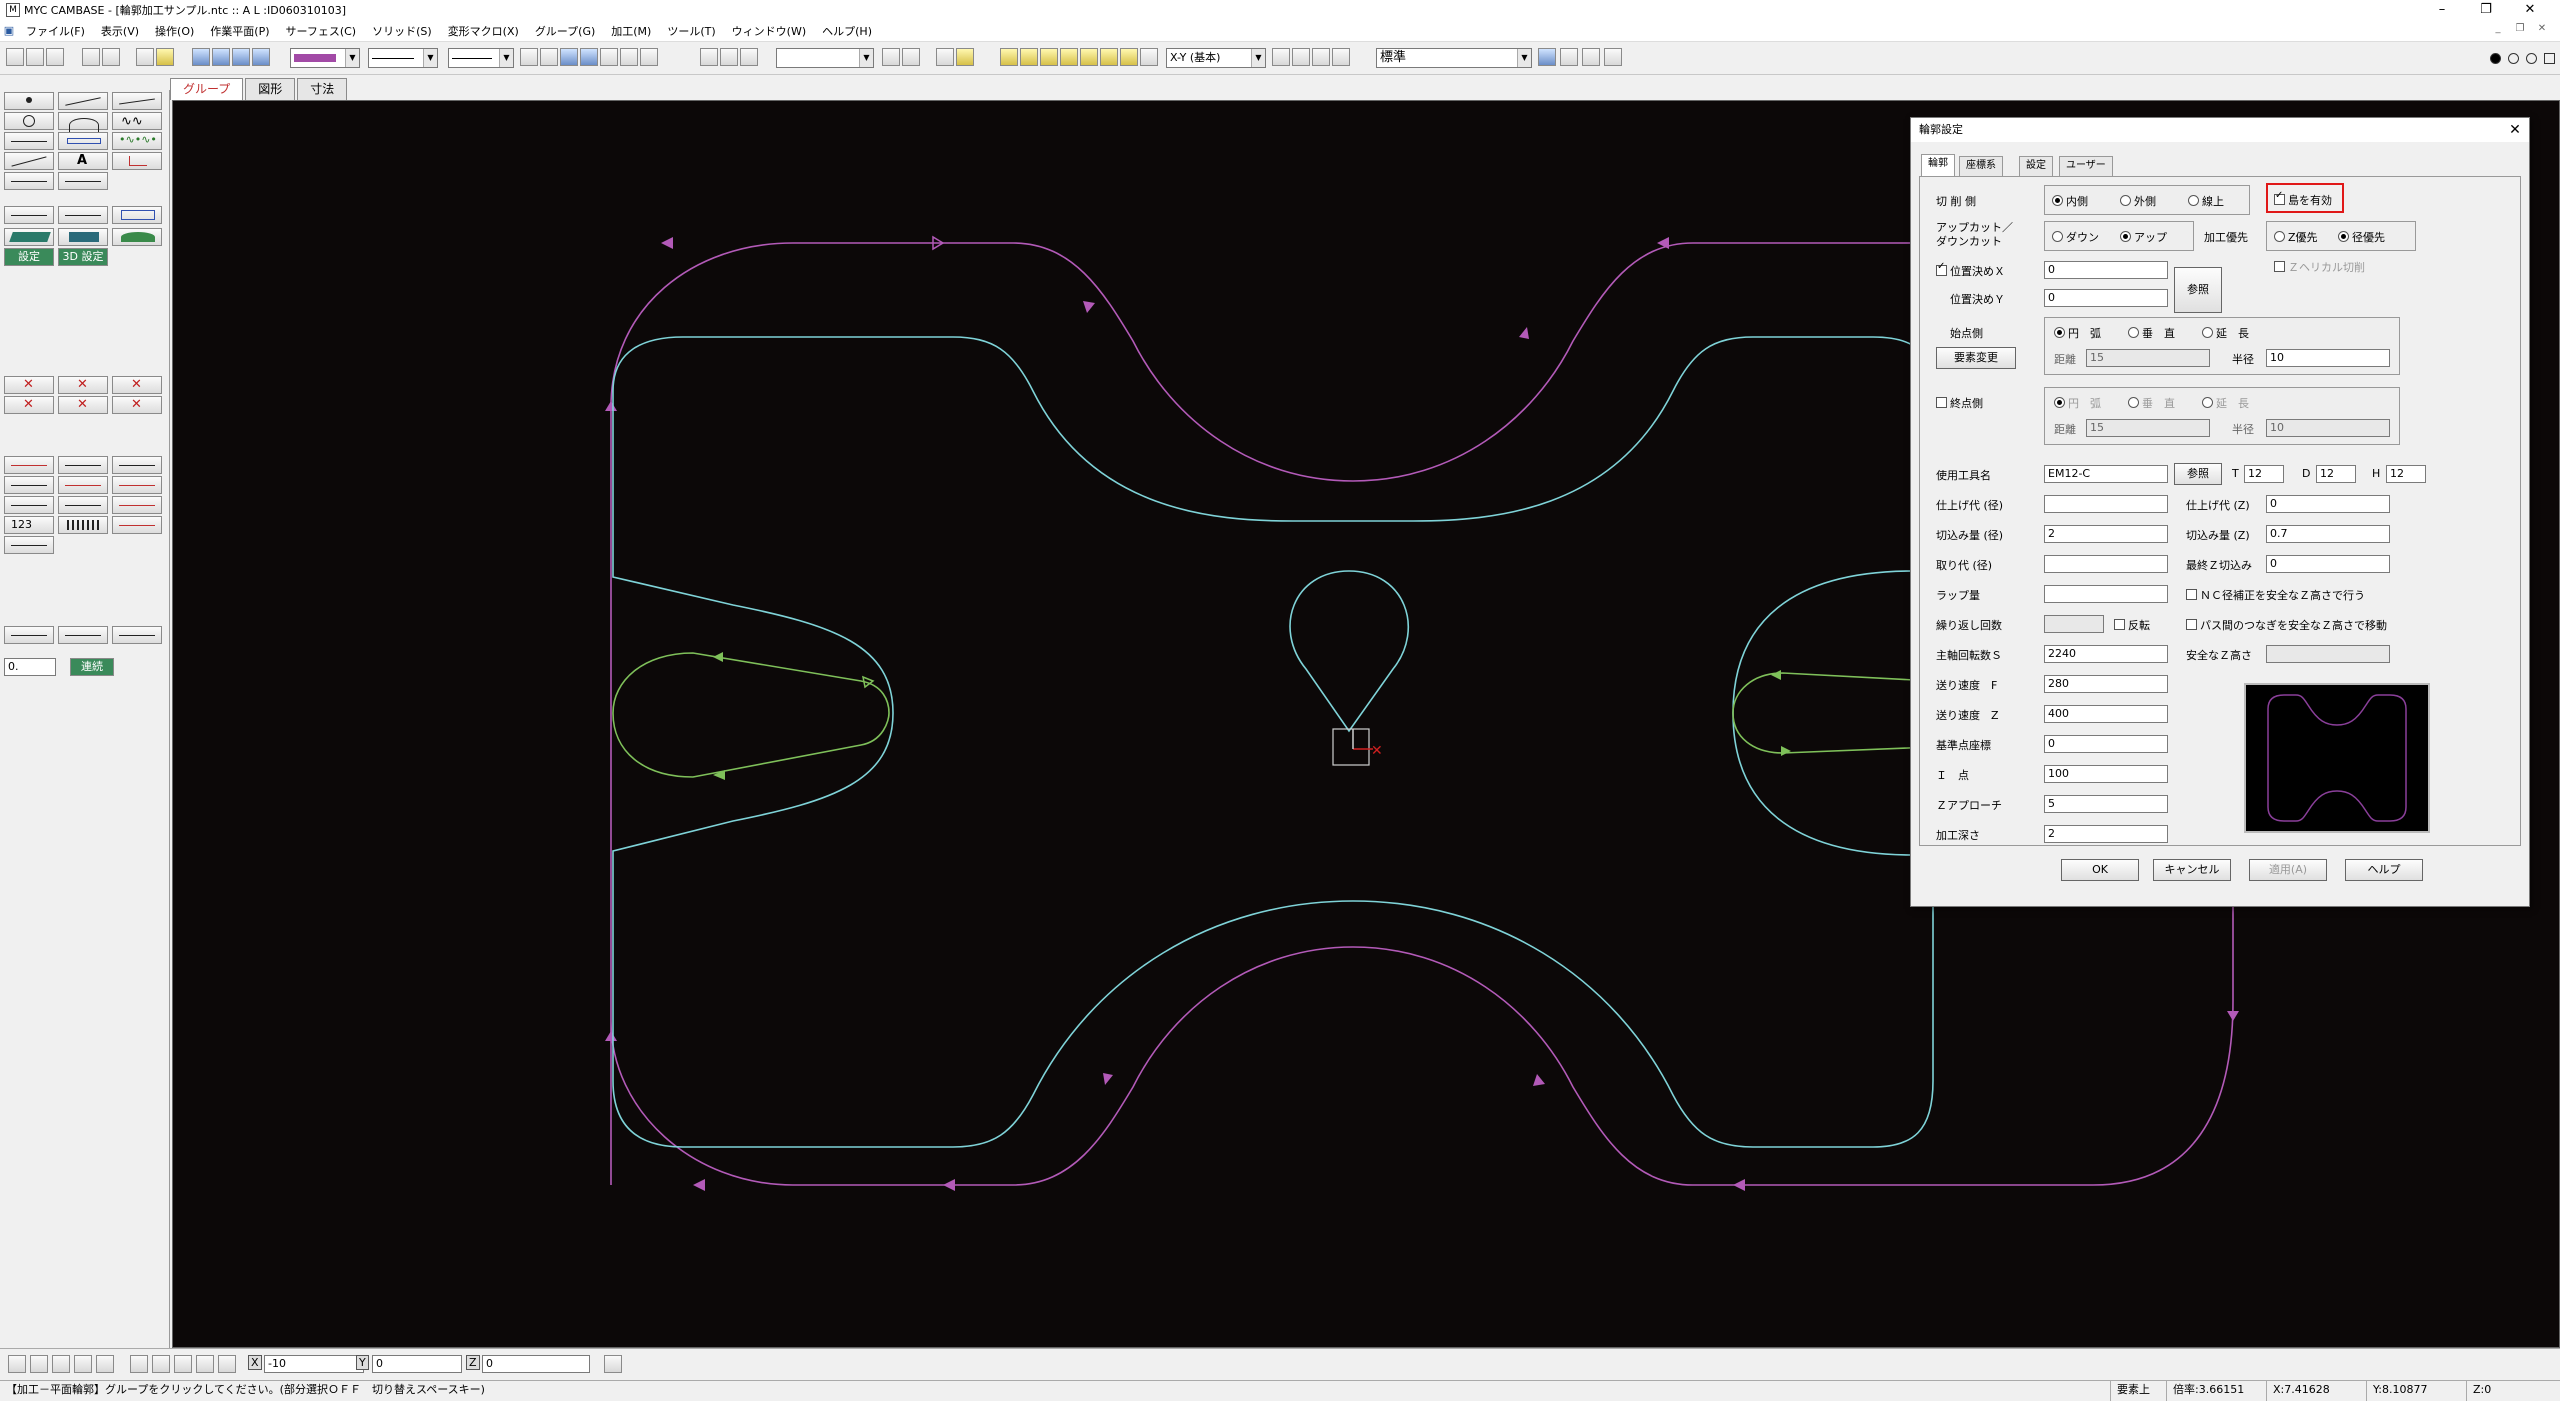 Image resolution: width=2560 pixels, height=1401 pixels. Describe the element at coordinates (2296, 237) in the screenshot. I see `z-priority-radio: Z優先` at that location.